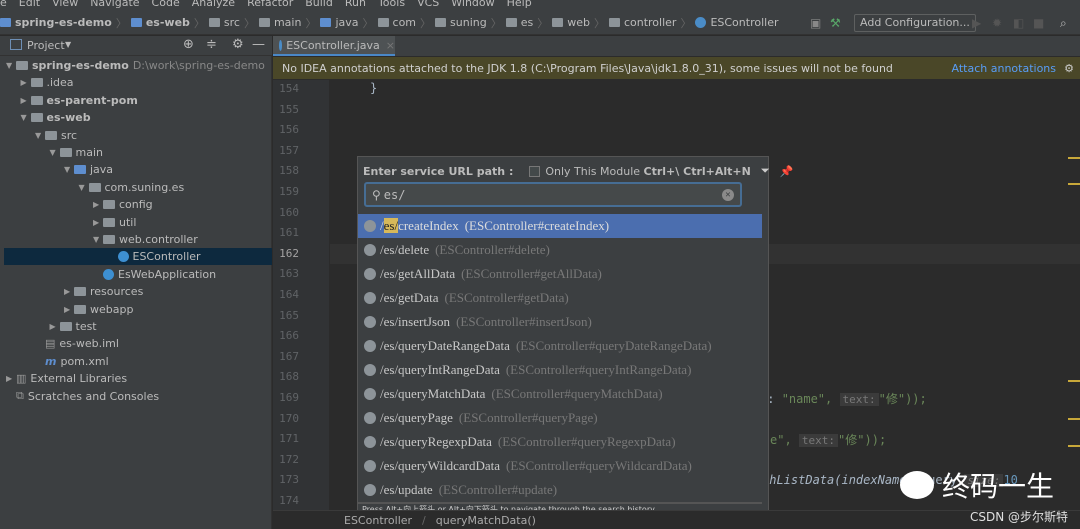  I want to click on breadcrumb-item: suning, so click(461, 22).